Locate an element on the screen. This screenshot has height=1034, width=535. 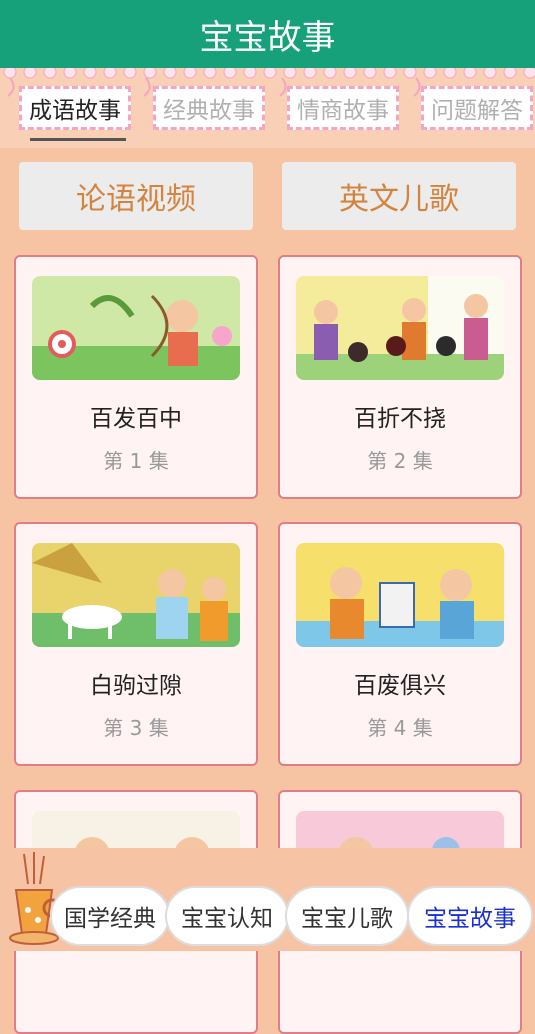
story-card: 百折不挠 第 2 集 is located at coordinates (400, 377).